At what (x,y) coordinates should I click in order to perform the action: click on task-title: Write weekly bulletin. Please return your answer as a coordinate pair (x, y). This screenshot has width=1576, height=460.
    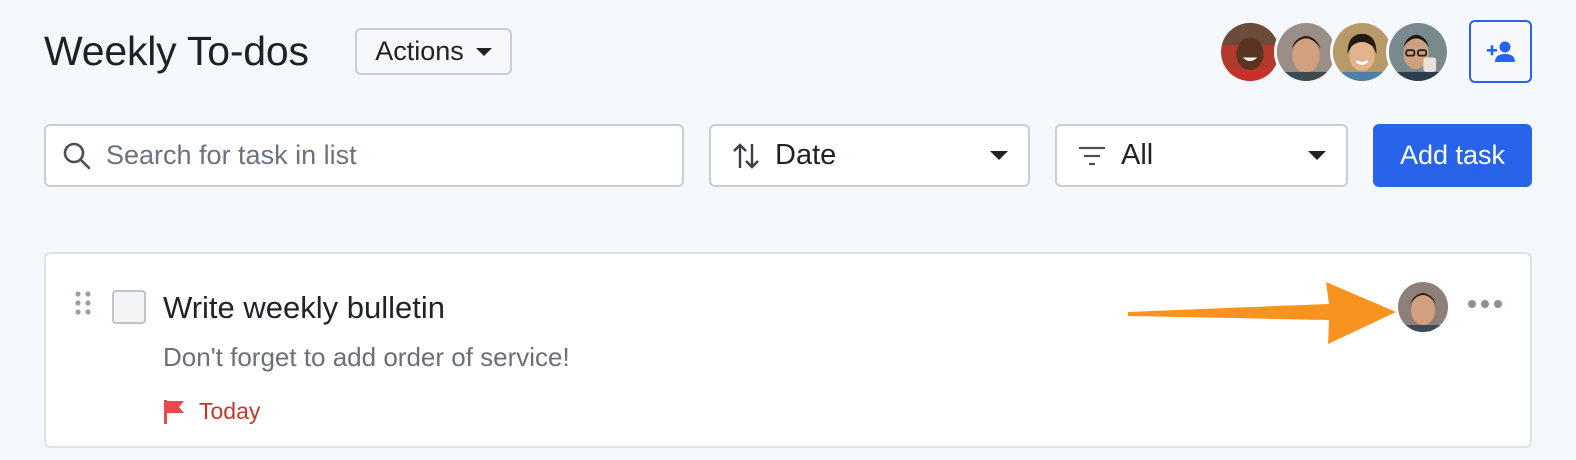
    Looking at the image, I should click on (304, 308).